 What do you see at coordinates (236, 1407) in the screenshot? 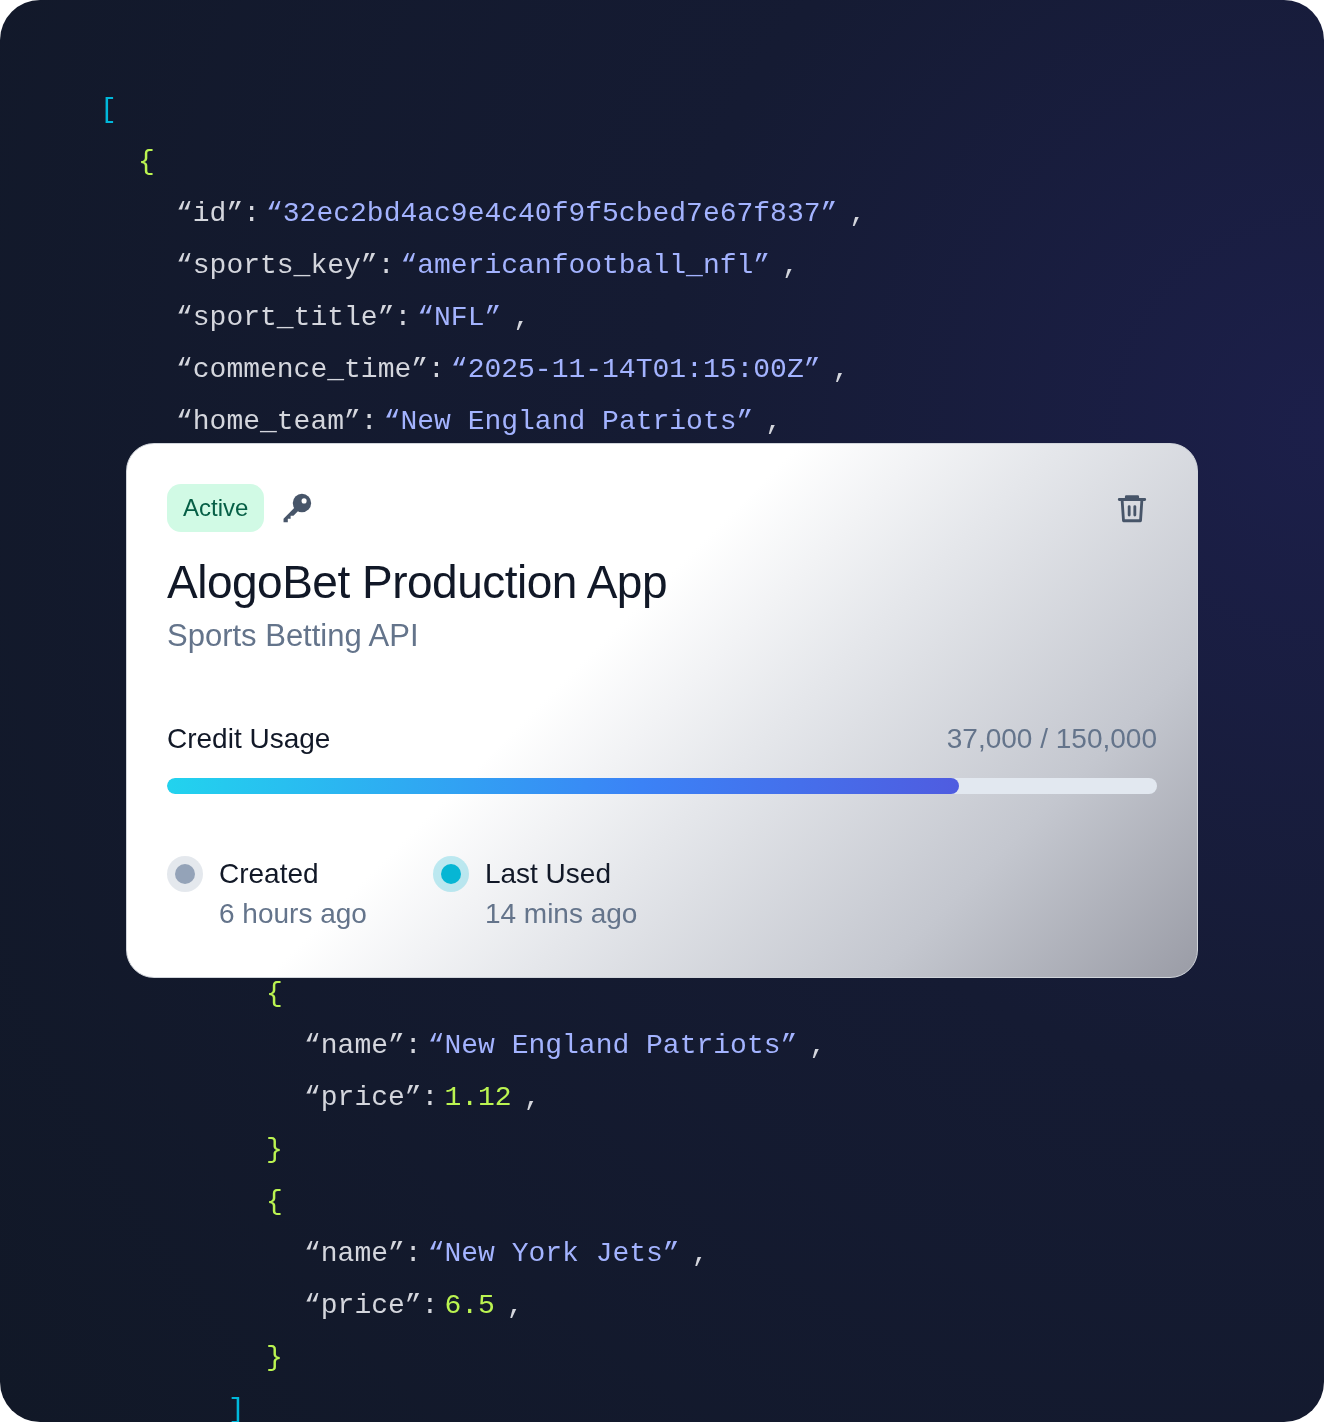
I see `json-bracket: ]` at bounding box center [236, 1407].